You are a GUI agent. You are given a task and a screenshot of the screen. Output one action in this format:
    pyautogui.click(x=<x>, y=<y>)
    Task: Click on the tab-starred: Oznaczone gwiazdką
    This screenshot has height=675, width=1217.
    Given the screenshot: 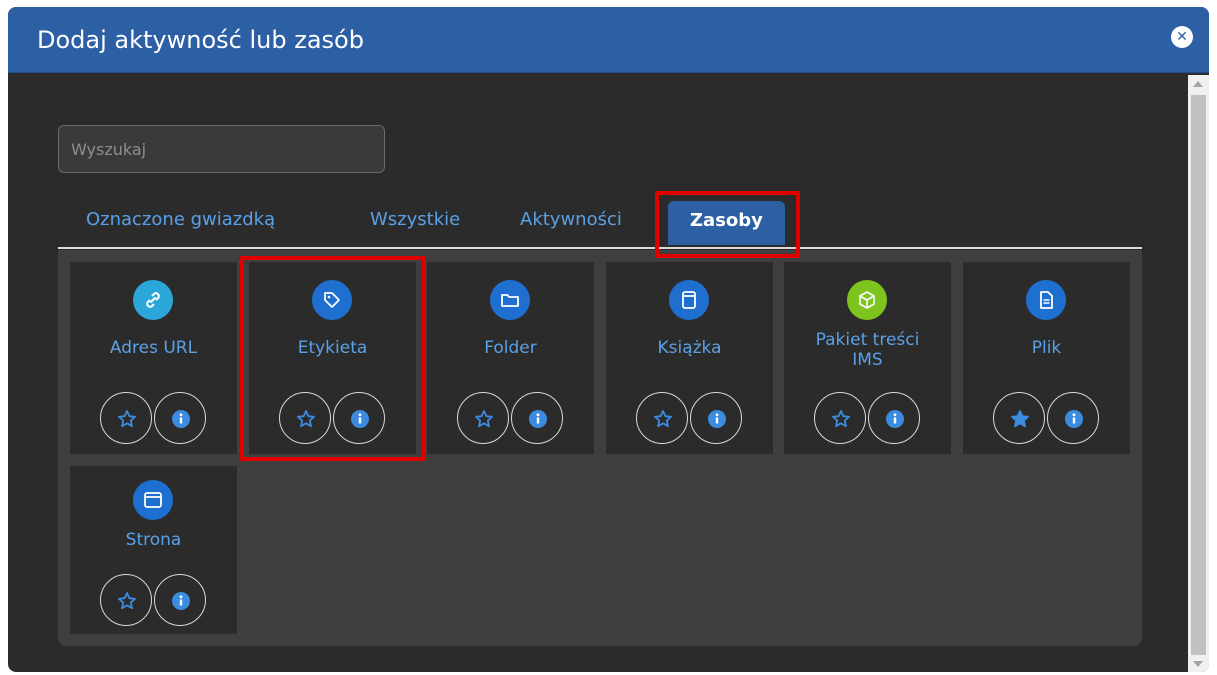 What is the action you would take?
    pyautogui.click(x=180, y=220)
    